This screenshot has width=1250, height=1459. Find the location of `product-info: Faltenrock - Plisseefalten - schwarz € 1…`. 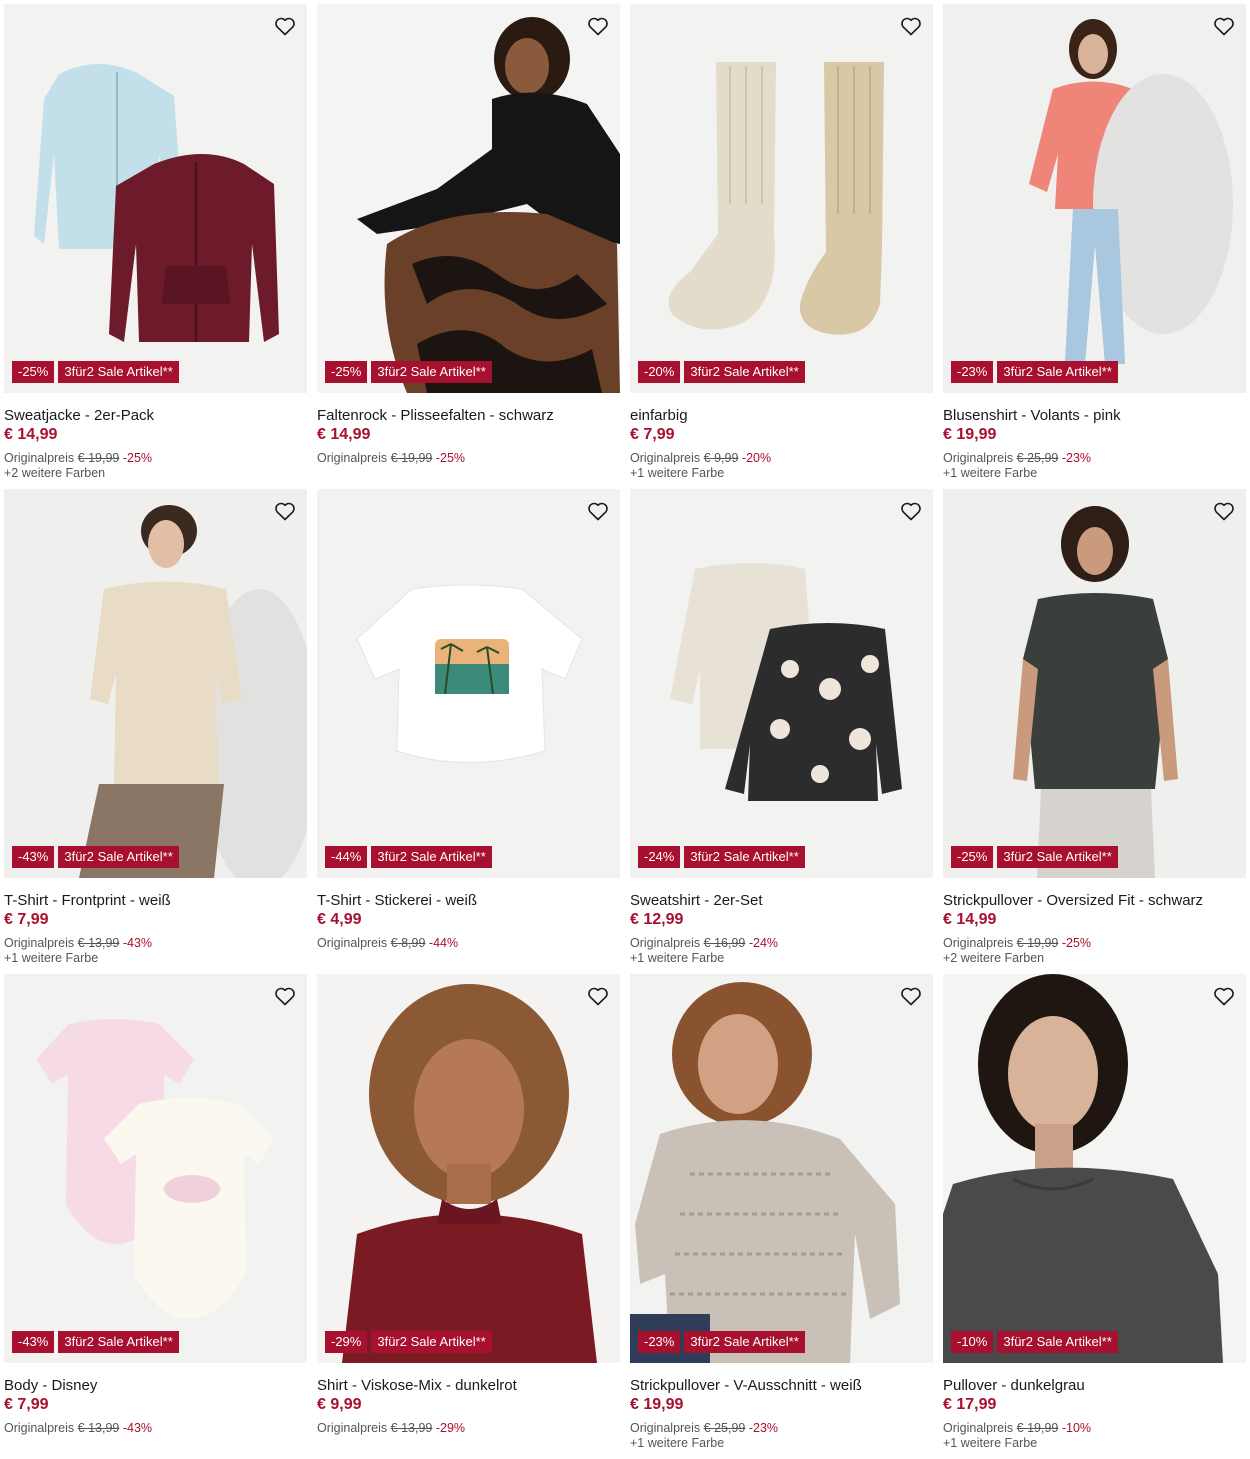

product-info: Faltenrock - Plisseefalten - schwarz € 1… is located at coordinates (468, 429).